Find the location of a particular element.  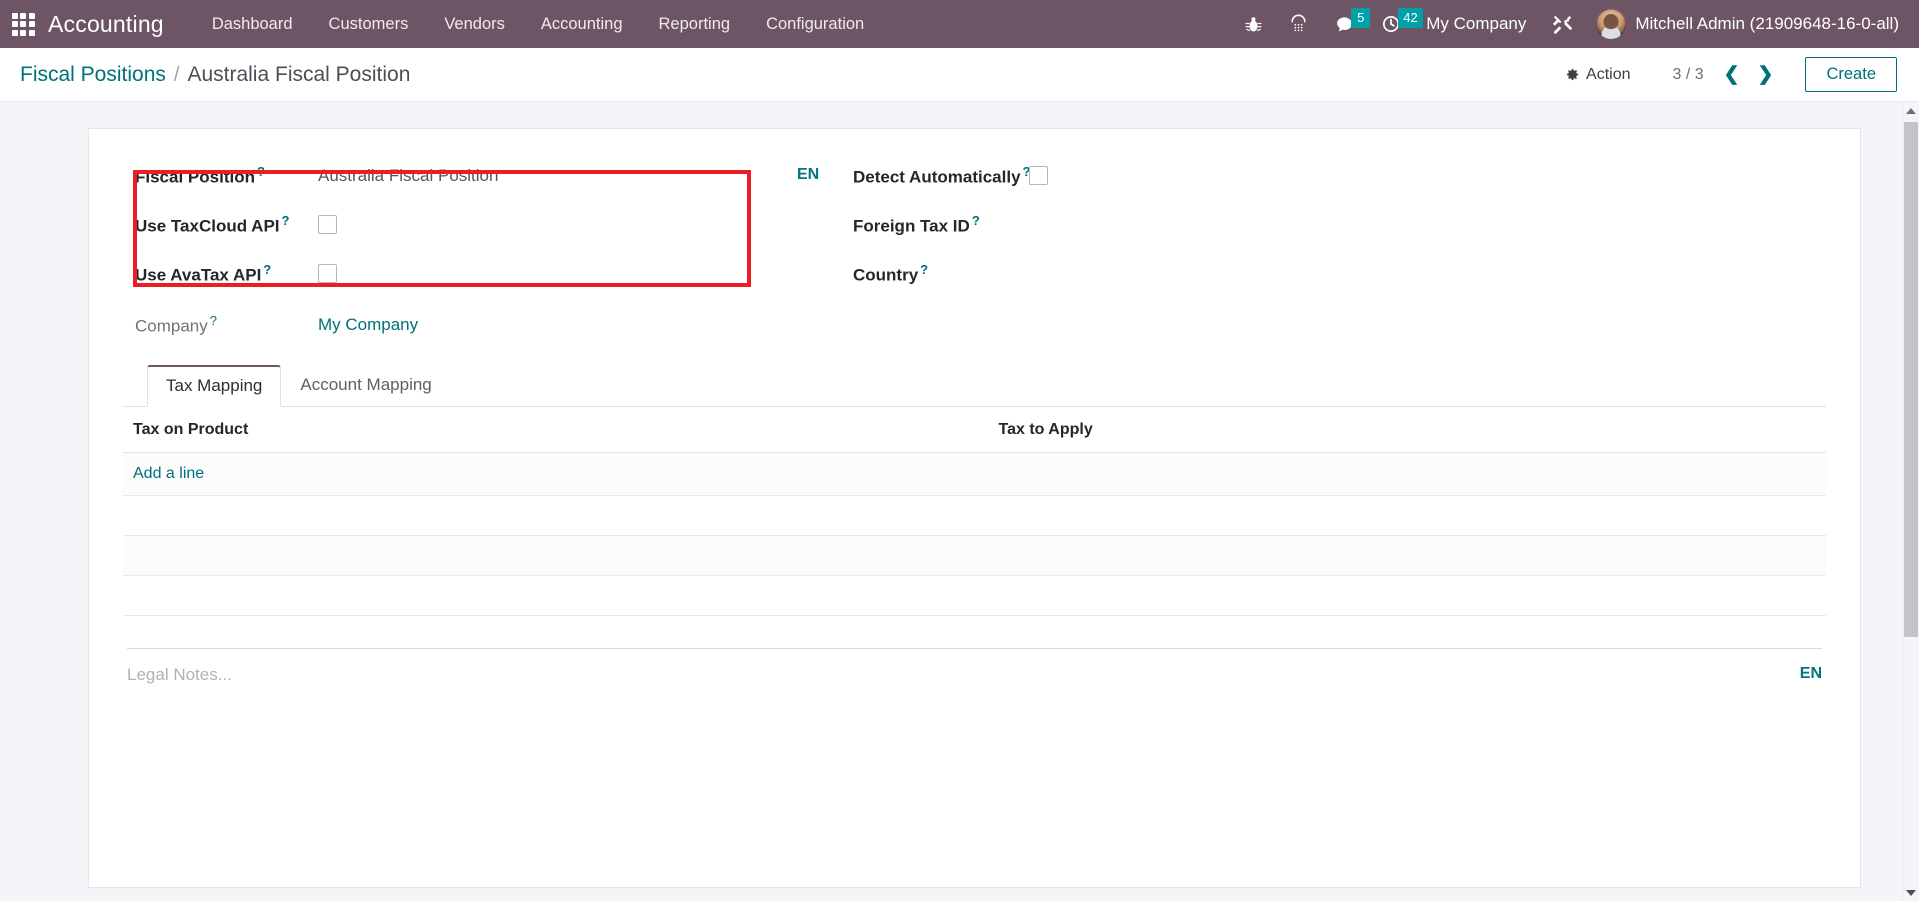

language-tag-en: EN is located at coordinates (825, 224).